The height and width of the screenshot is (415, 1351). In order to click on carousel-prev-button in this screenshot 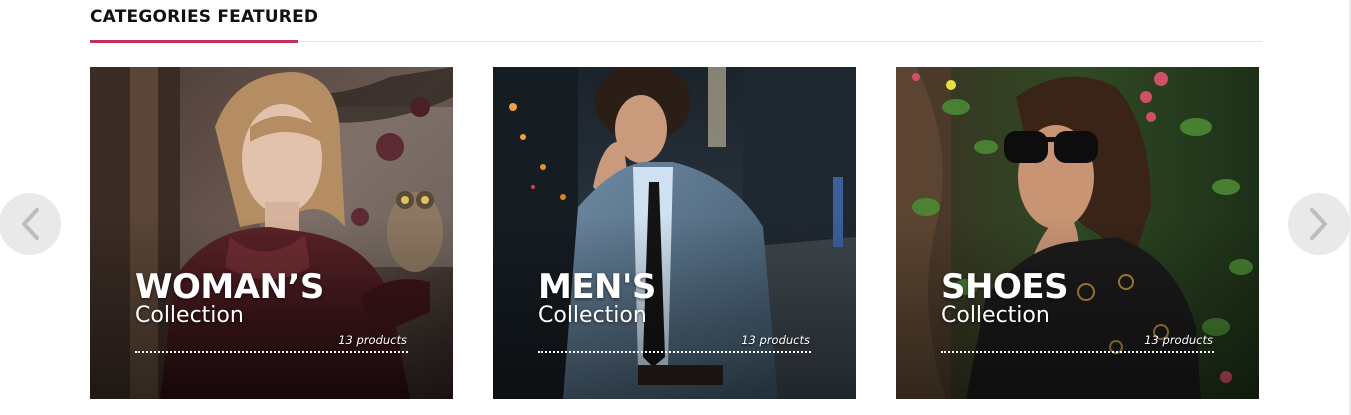, I will do `click(30, 224)`.